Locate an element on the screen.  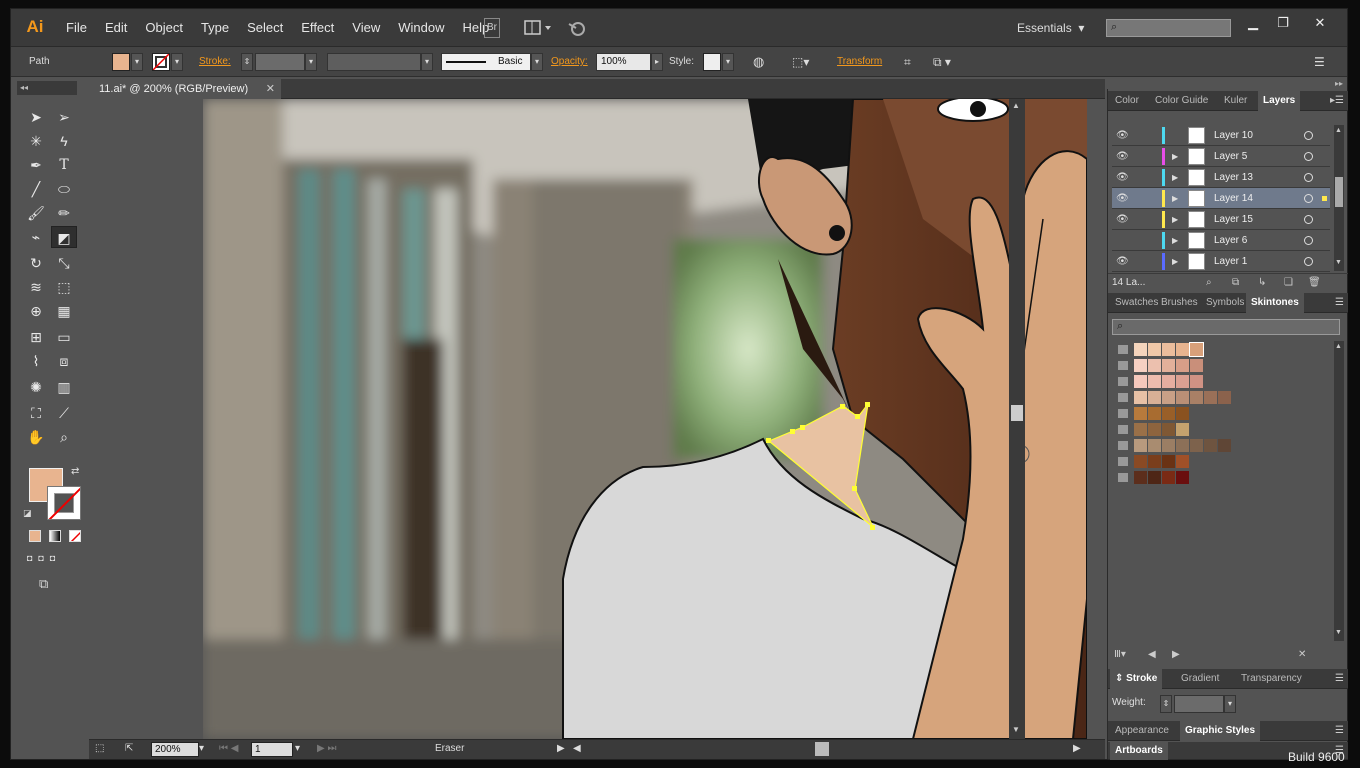
swatches-panel-menu-icon: ☰ is located at coordinates (1339, 303).